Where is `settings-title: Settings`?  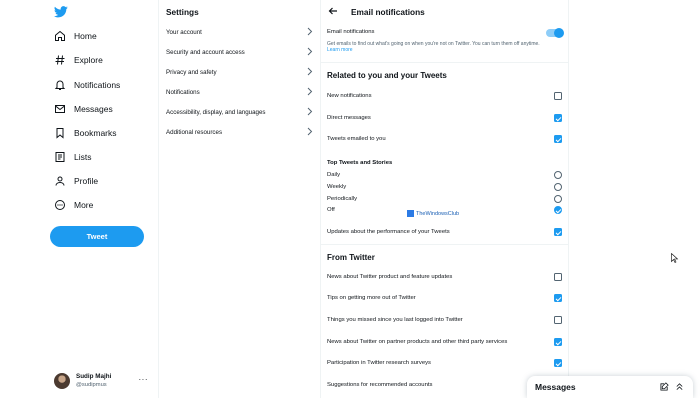 settings-title: Settings is located at coordinates (182, 12).